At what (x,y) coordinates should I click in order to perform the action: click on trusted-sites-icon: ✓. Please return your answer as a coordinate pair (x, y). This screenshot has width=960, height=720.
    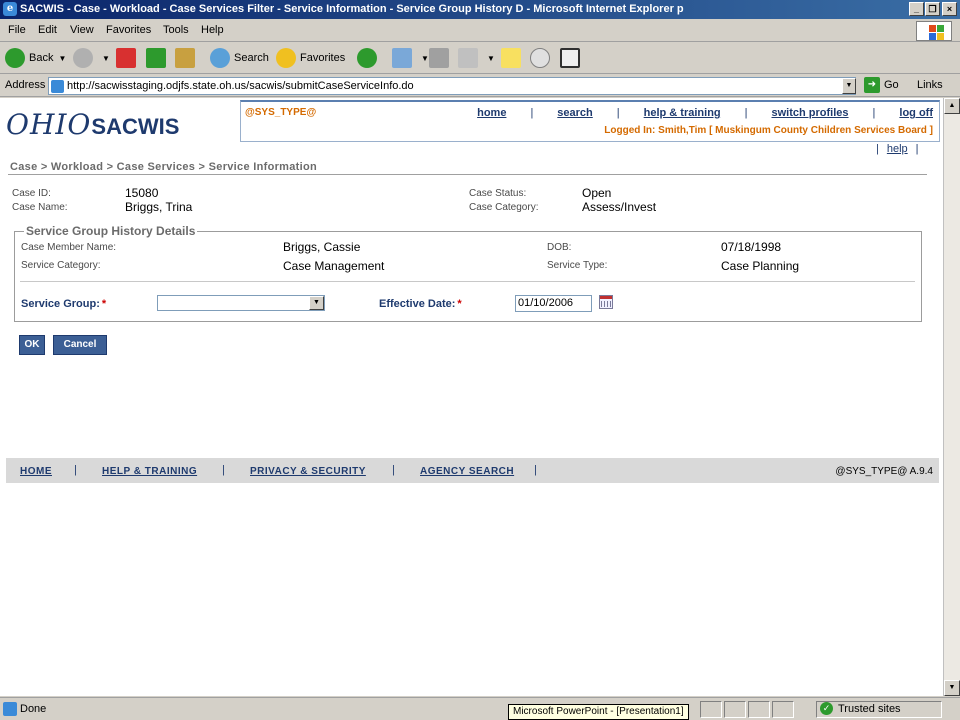
    Looking at the image, I should click on (826, 708).